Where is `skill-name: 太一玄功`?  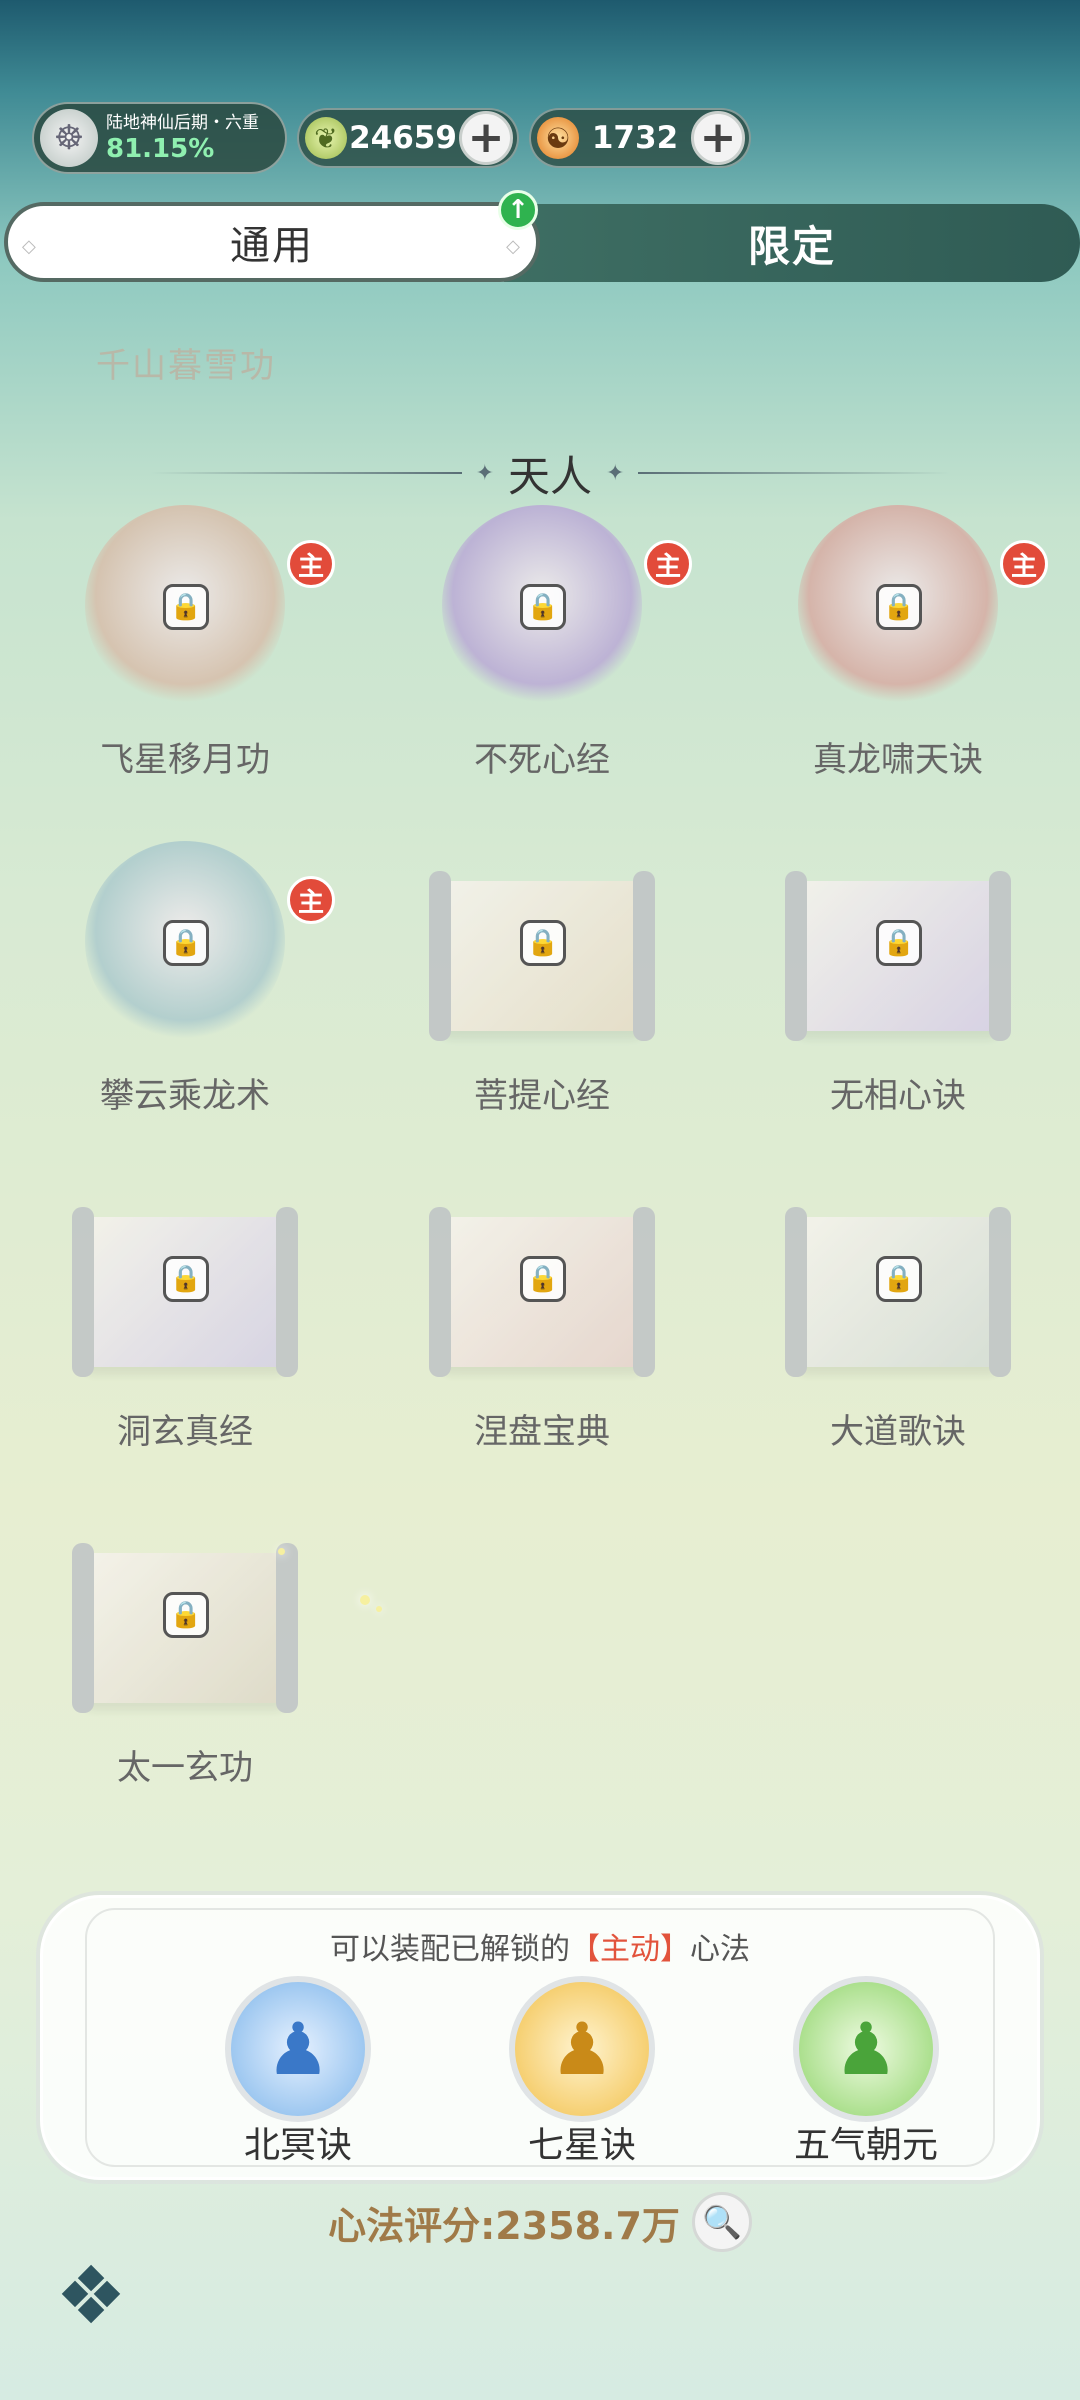 skill-name: 太一玄功 is located at coordinates (185, 1768).